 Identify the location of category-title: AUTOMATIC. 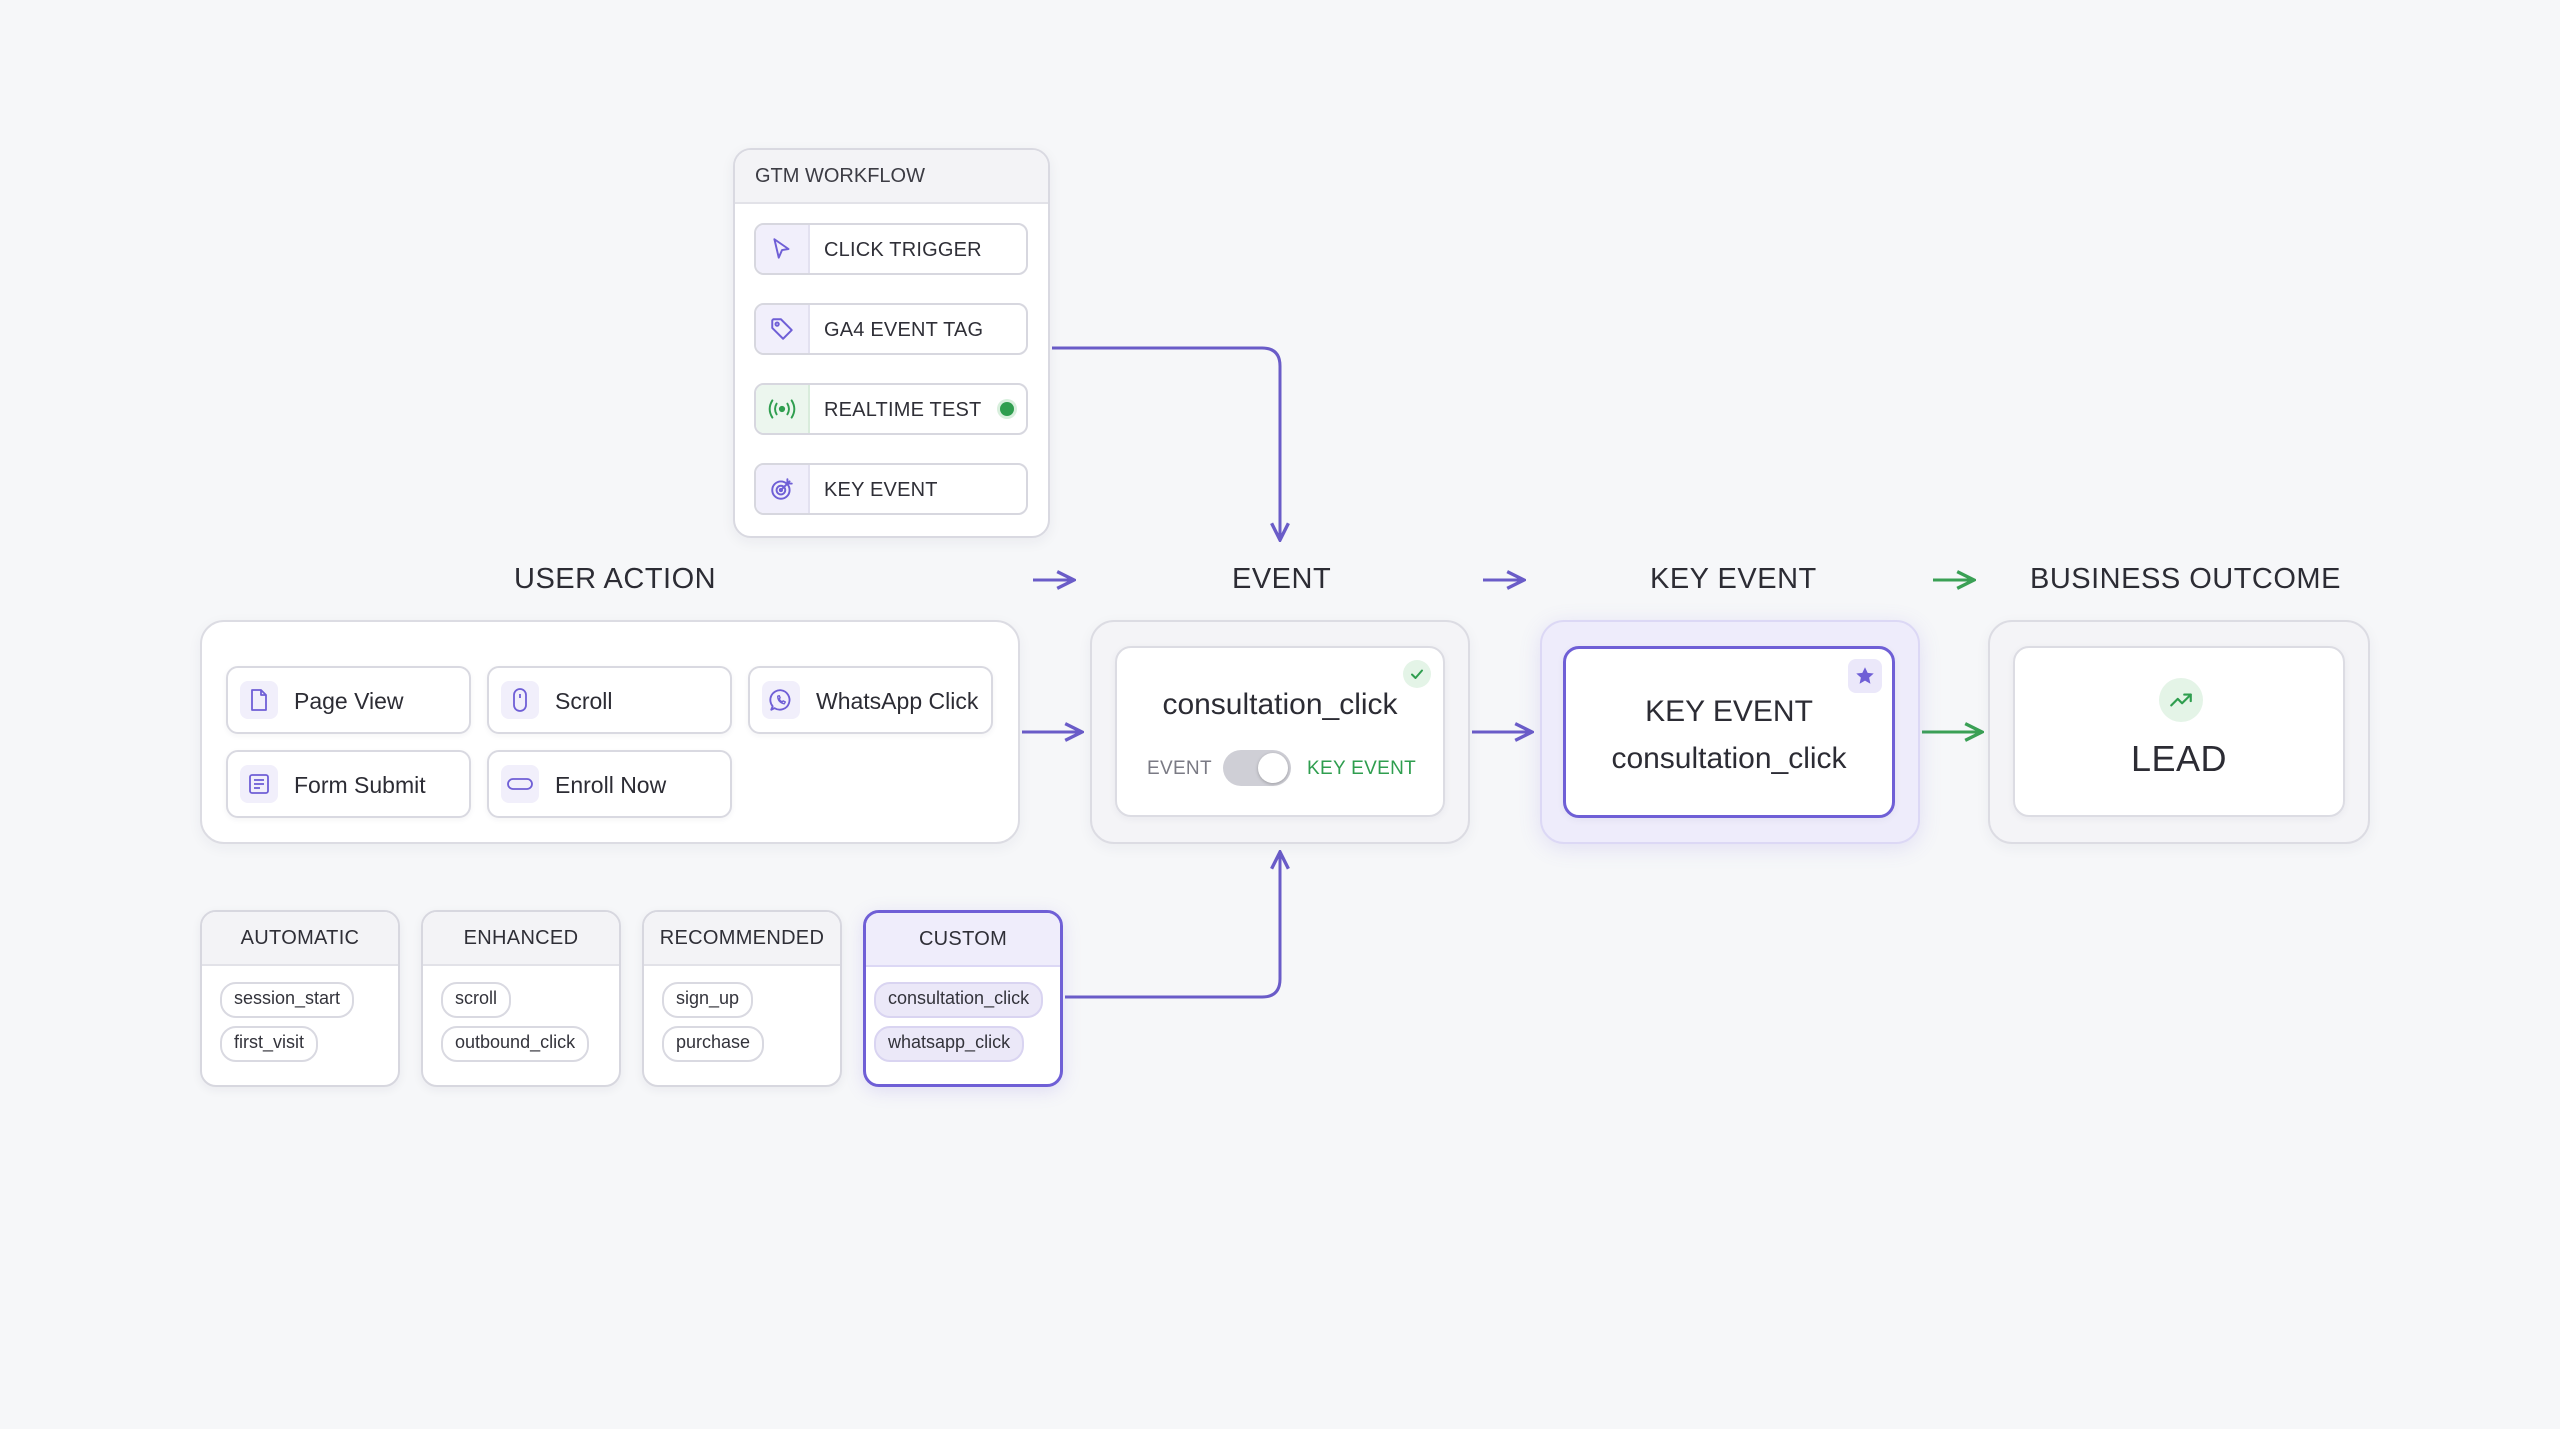
(300, 937).